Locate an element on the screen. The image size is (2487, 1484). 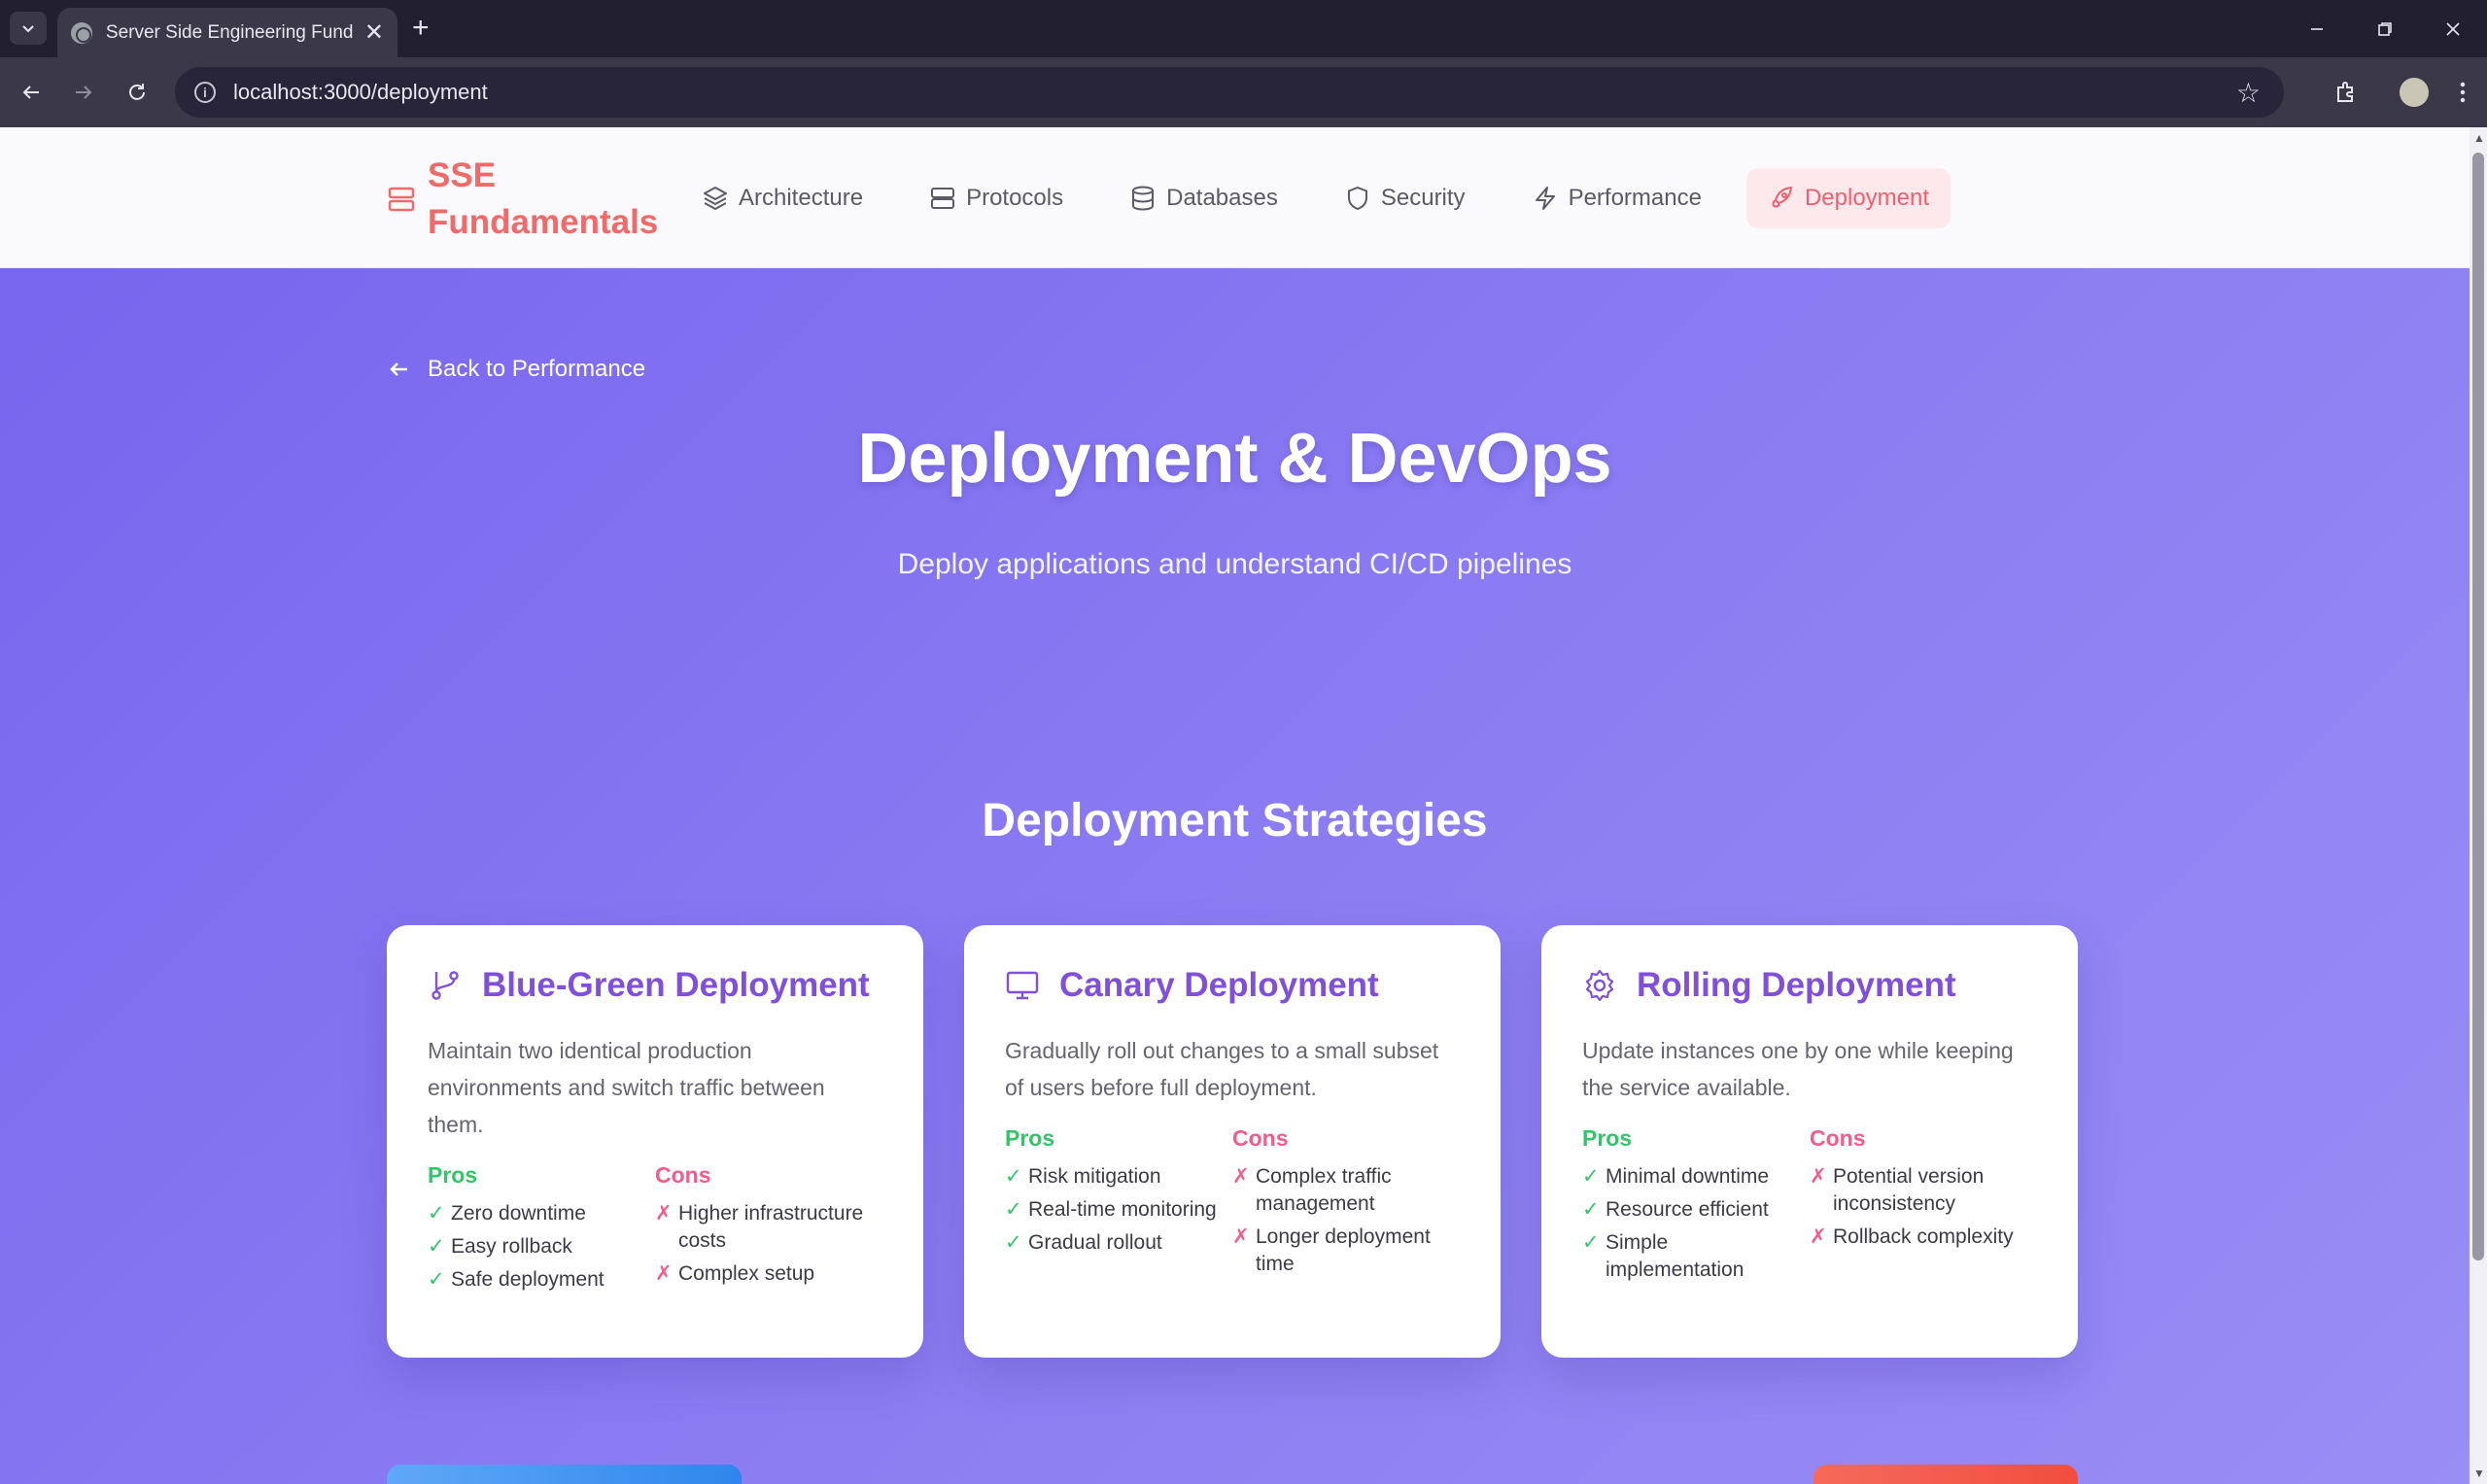
nav-item-protocols: Protocols is located at coordinates (996, 198).